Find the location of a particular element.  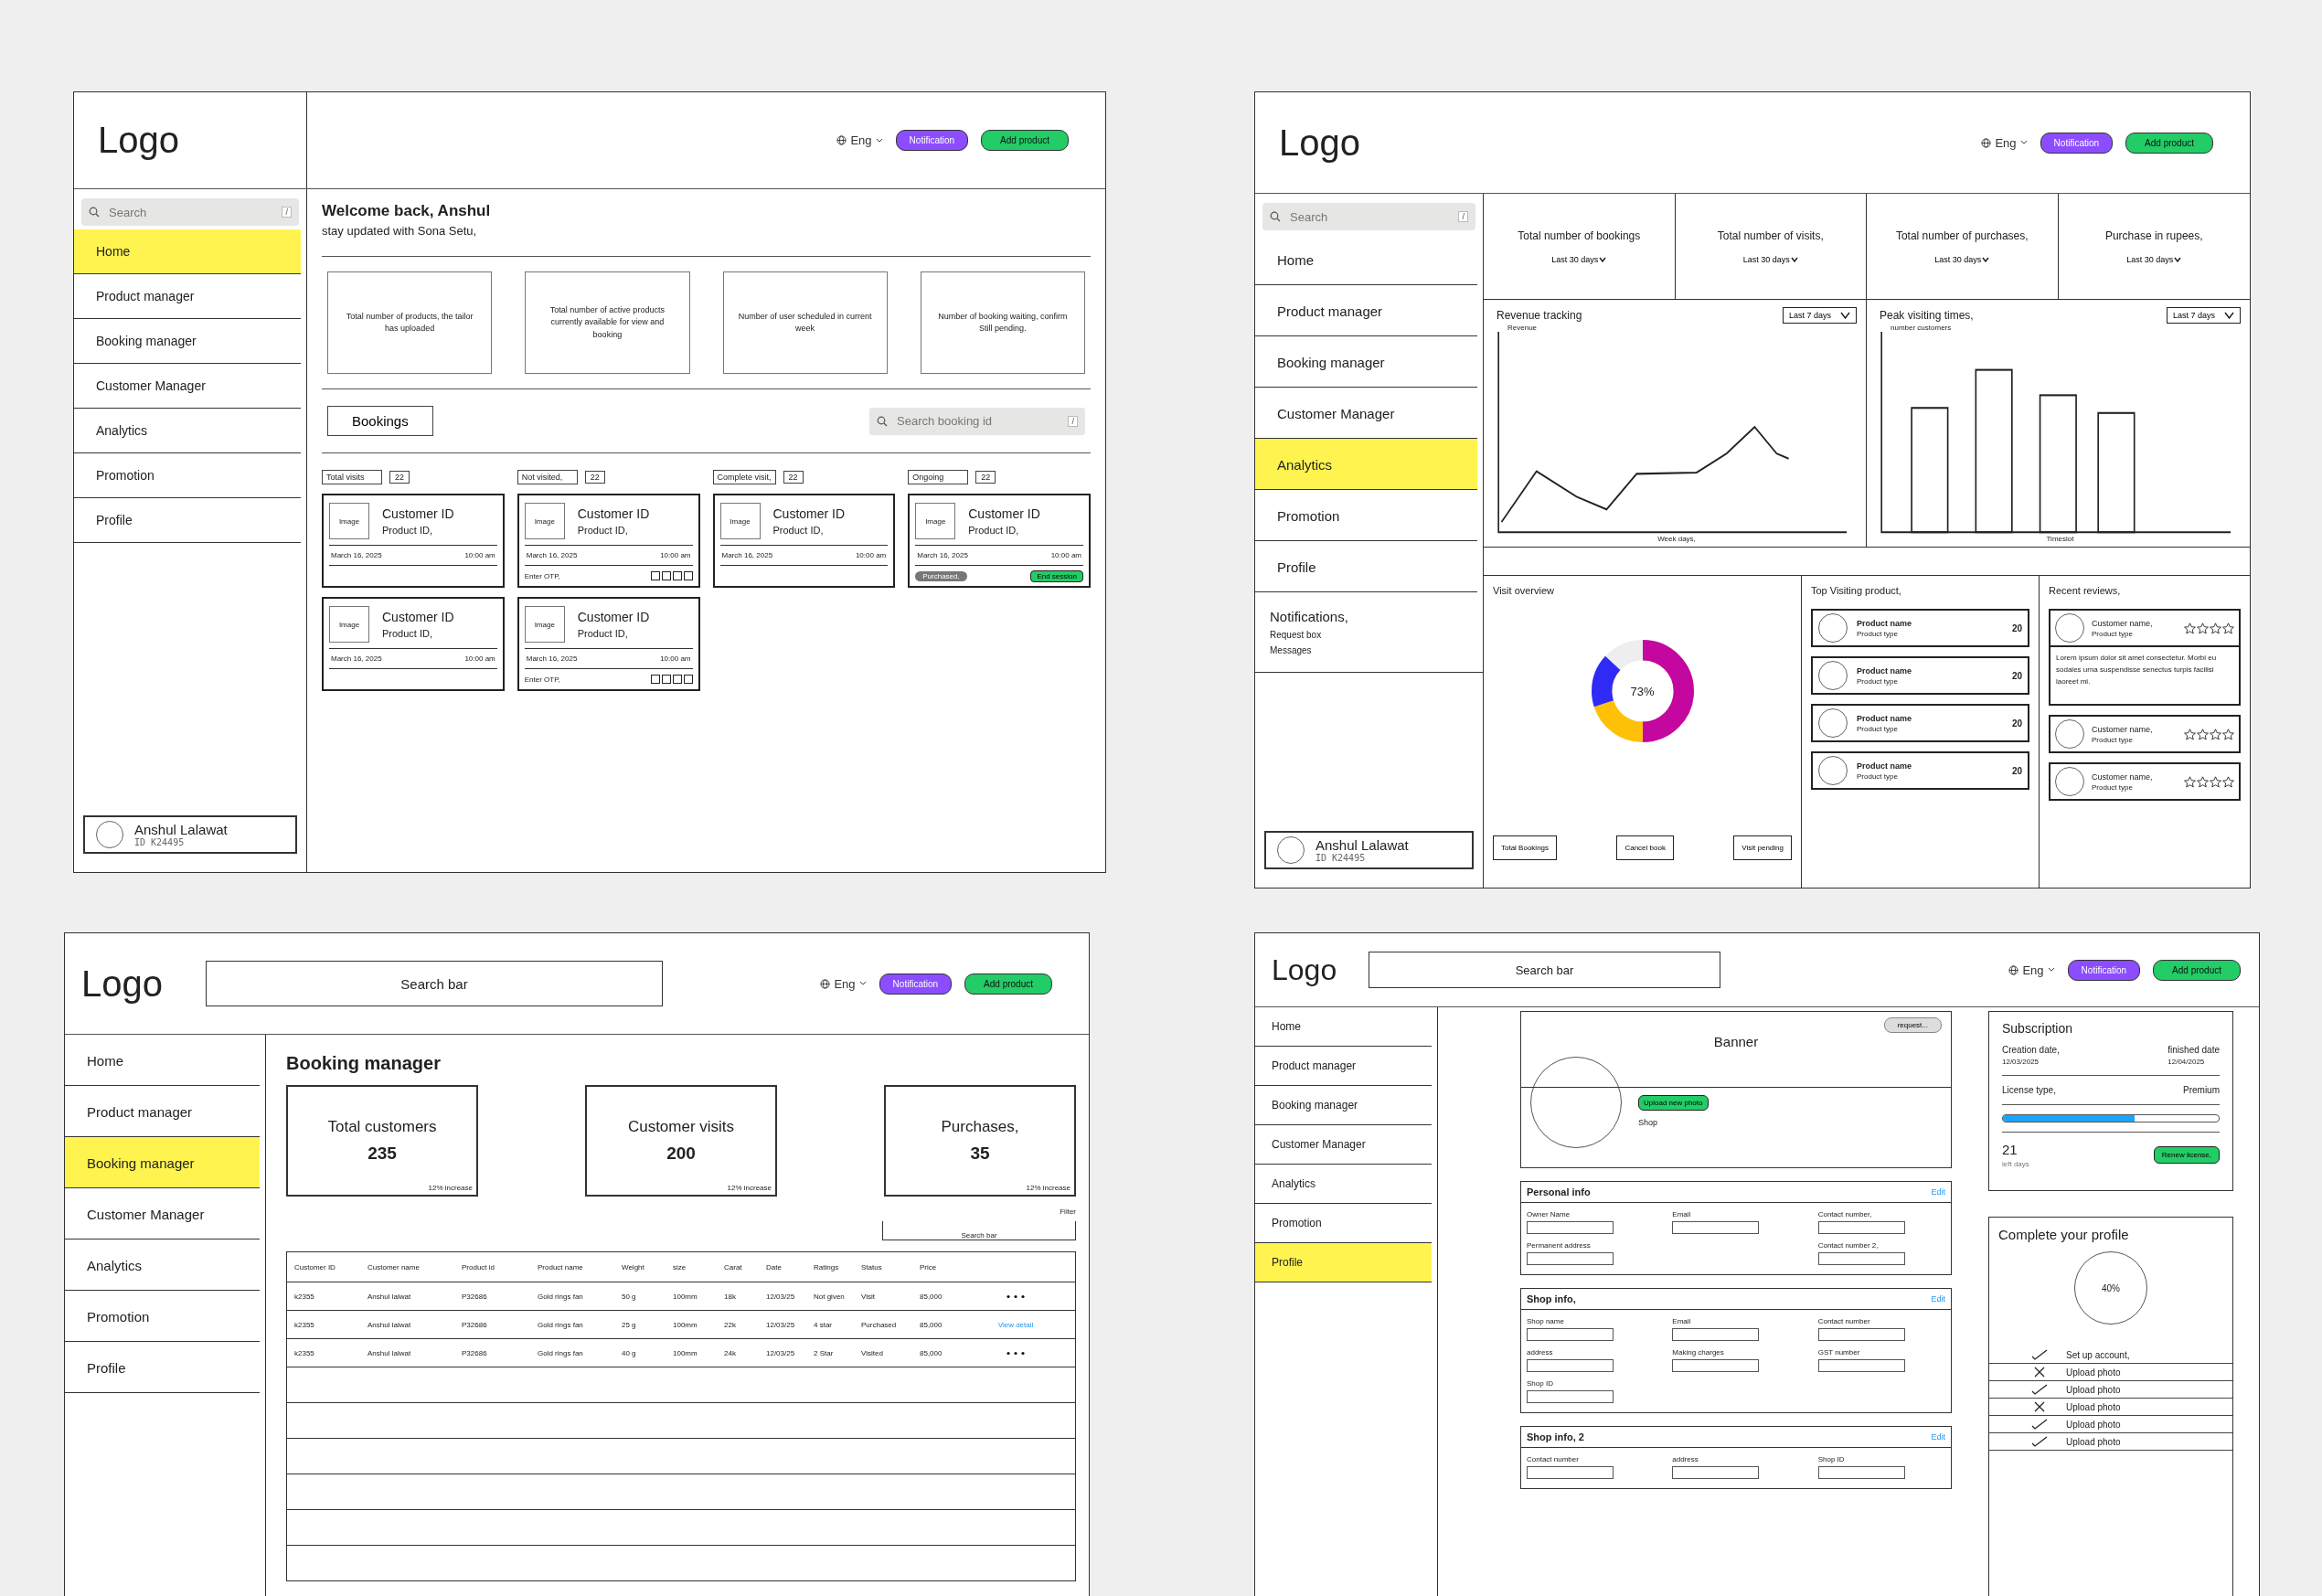

filter-label: Not visited, is located at coordinates (547, 477).